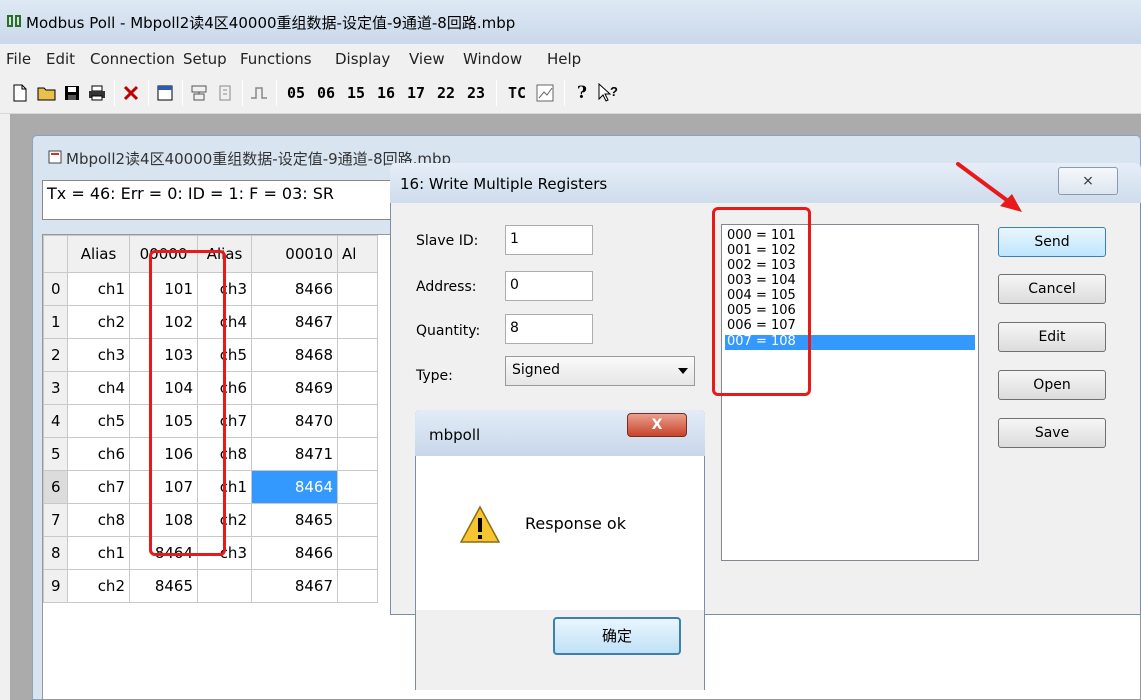 Image resolution: width=1141 pixels, height=700 pixels. Describe the element at coordinates (98, 487) in the screenshot. I see `alias-cell: ch7` at that location.